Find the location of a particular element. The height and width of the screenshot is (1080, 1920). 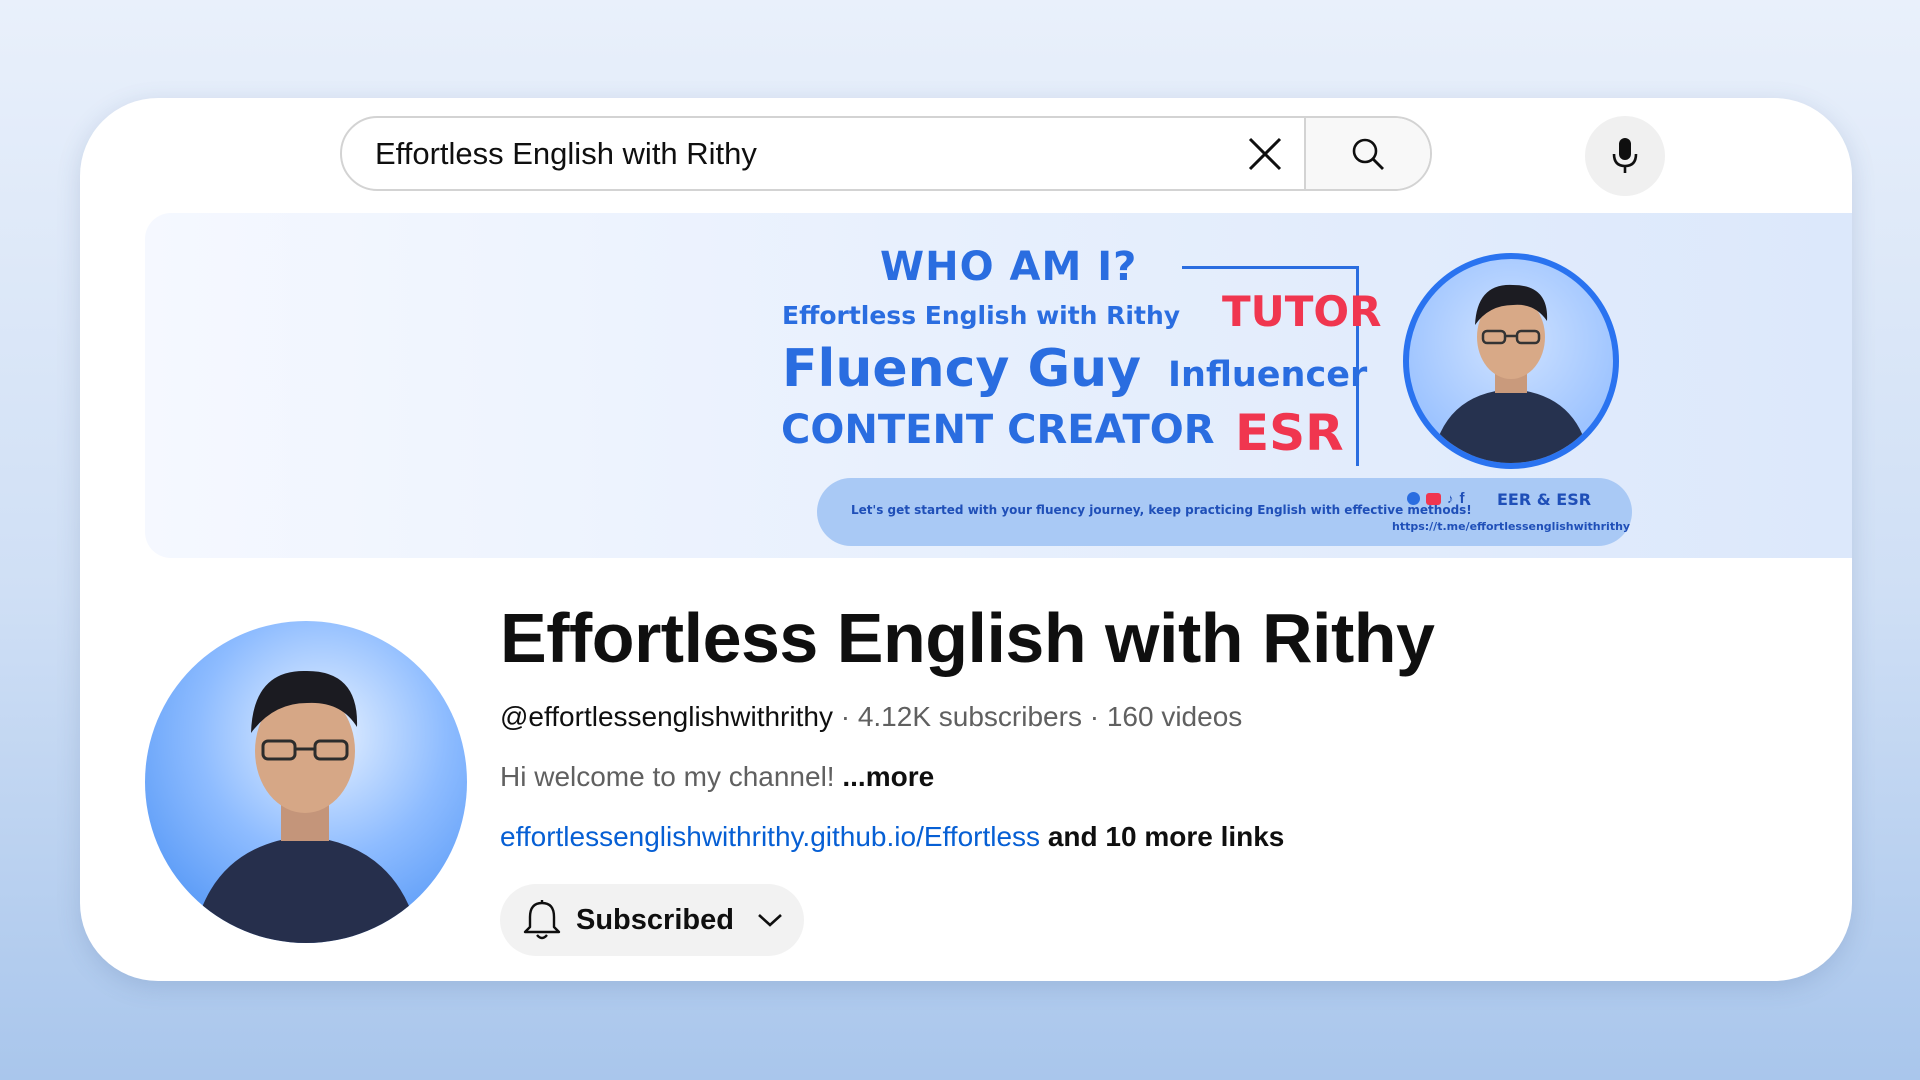

banner-tutor: TUTOR is located at coordinates (1302, 311).